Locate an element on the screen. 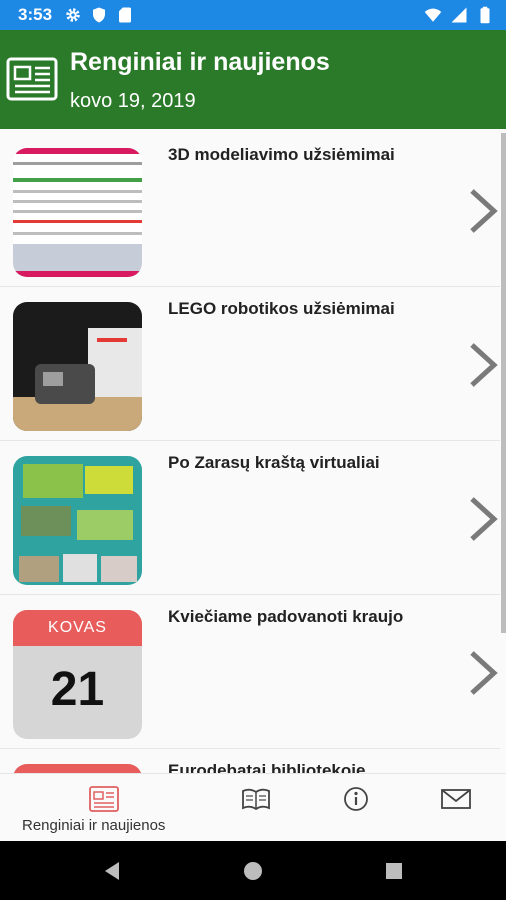 Image resolution: width=506 pixels, height=900 pixels. item-title: Po Zarasų kraštą virtualiai is located at coordinates (274, 462).